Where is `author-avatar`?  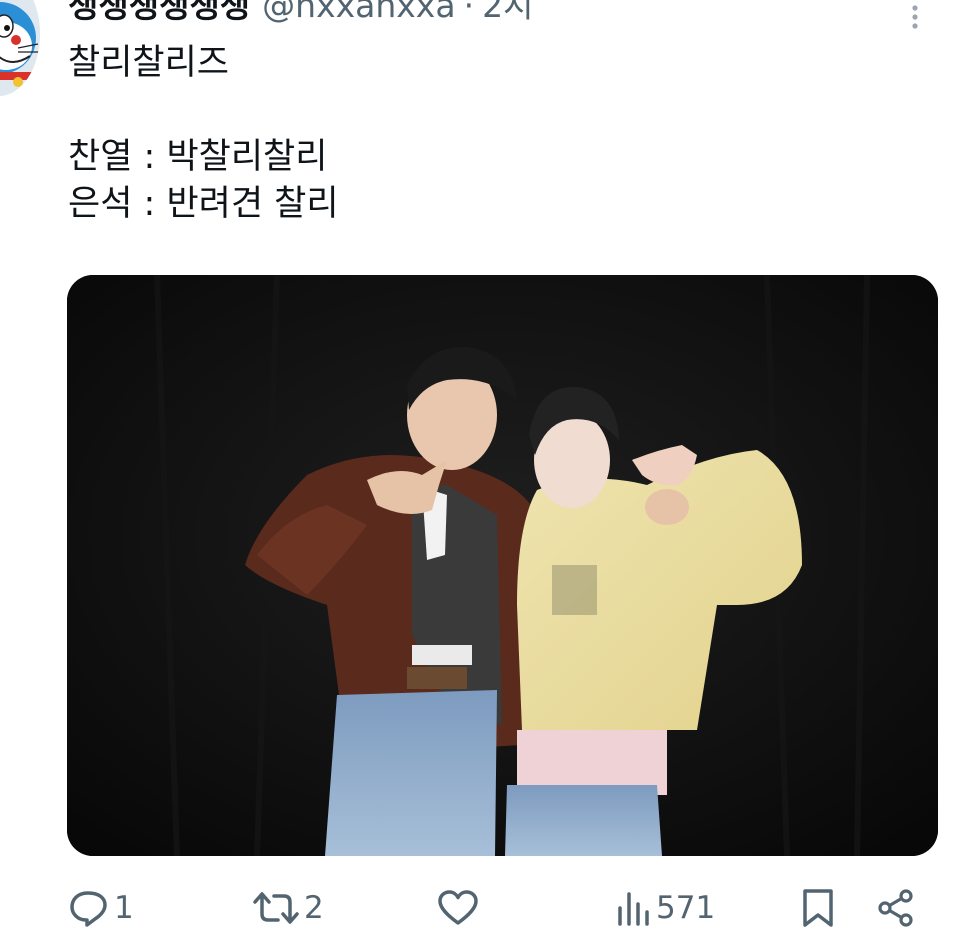 author-avatar is located at coordinates (20, 48).